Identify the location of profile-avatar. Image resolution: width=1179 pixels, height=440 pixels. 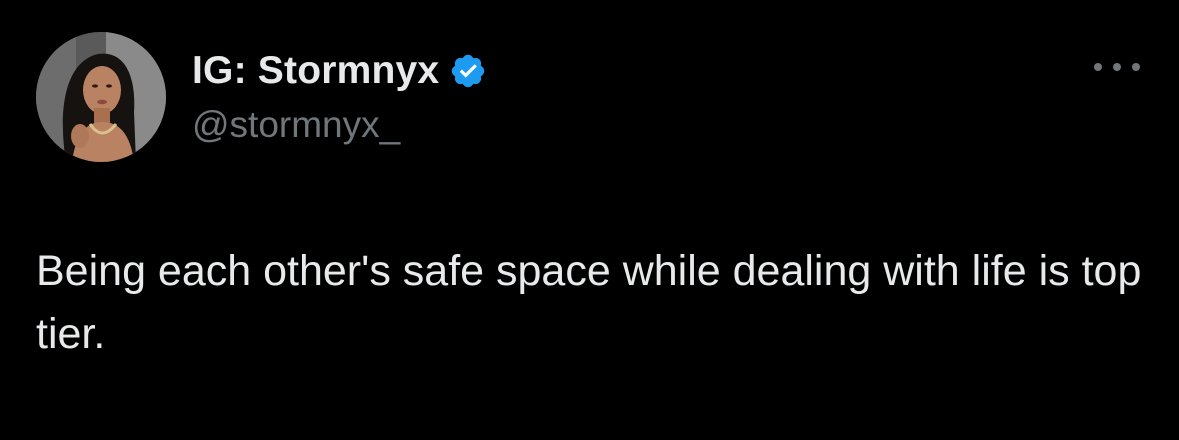
(101, 97).